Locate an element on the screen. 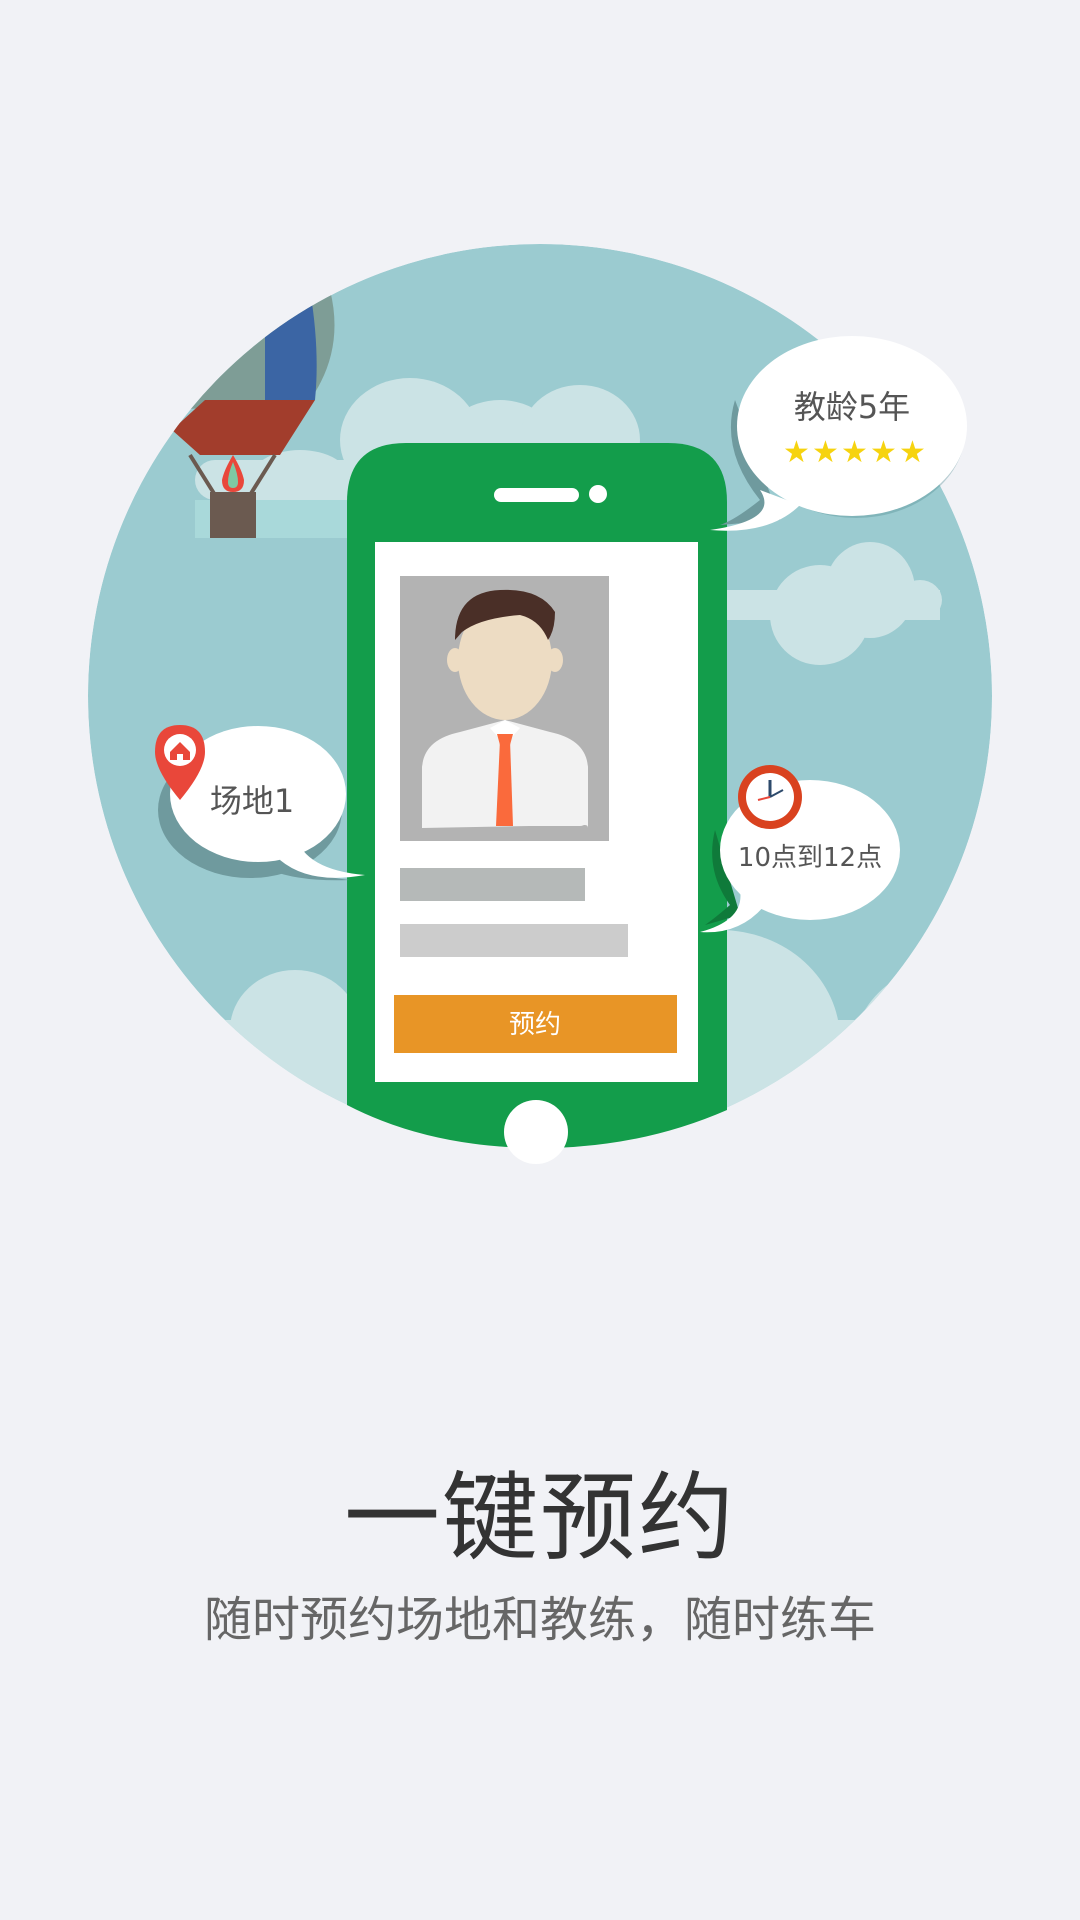  info-placeholder is located at coordinates (514, 940).